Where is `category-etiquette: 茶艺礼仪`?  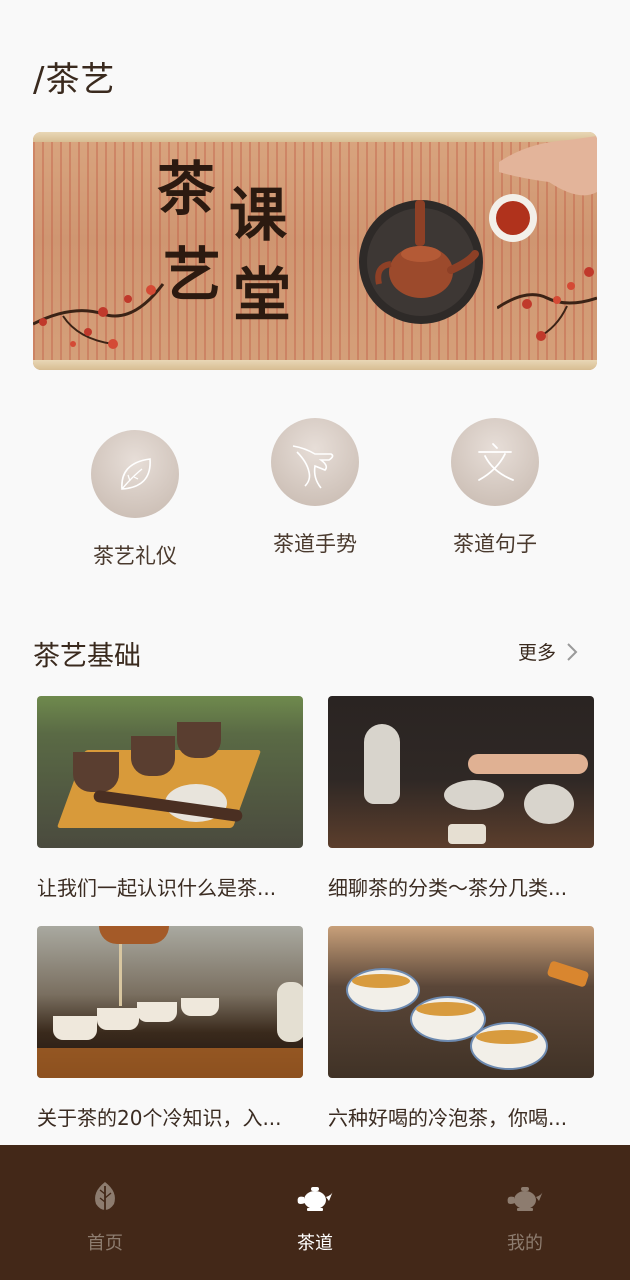
category-etiquette: 茶艺礼仪 is located at coordinates (135, 500).